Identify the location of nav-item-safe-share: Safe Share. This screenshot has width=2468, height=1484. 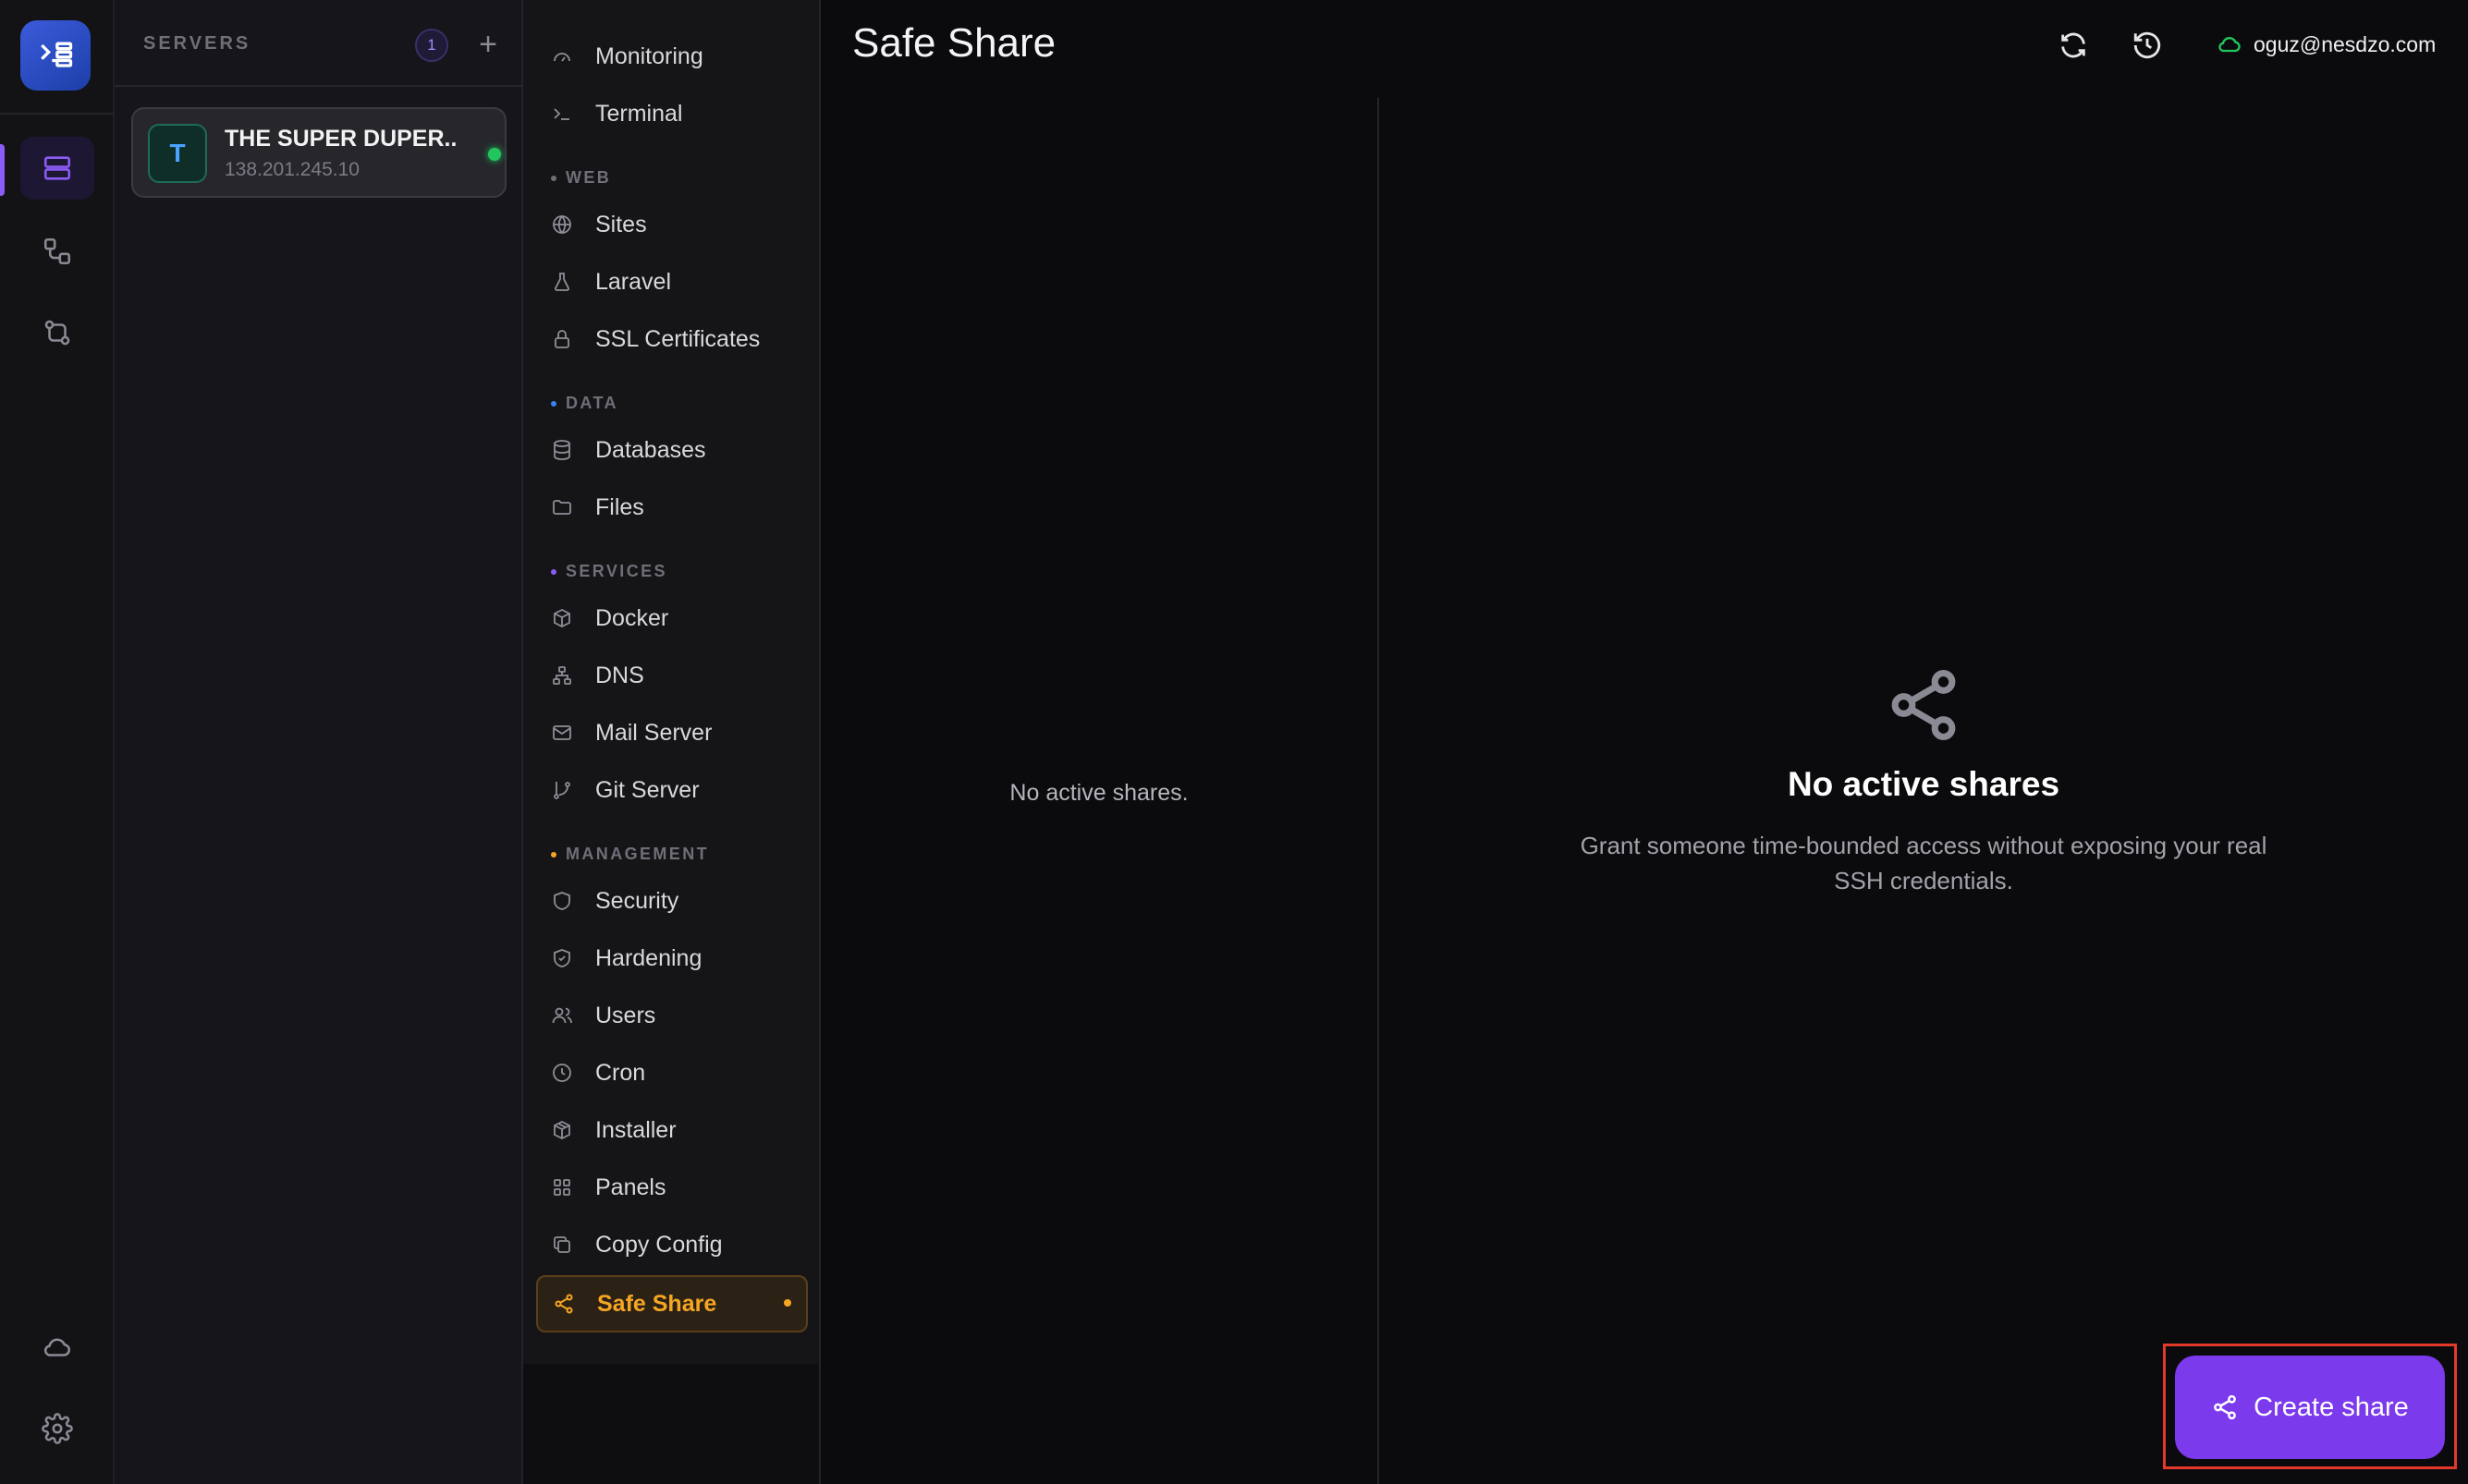
(672, 1303).